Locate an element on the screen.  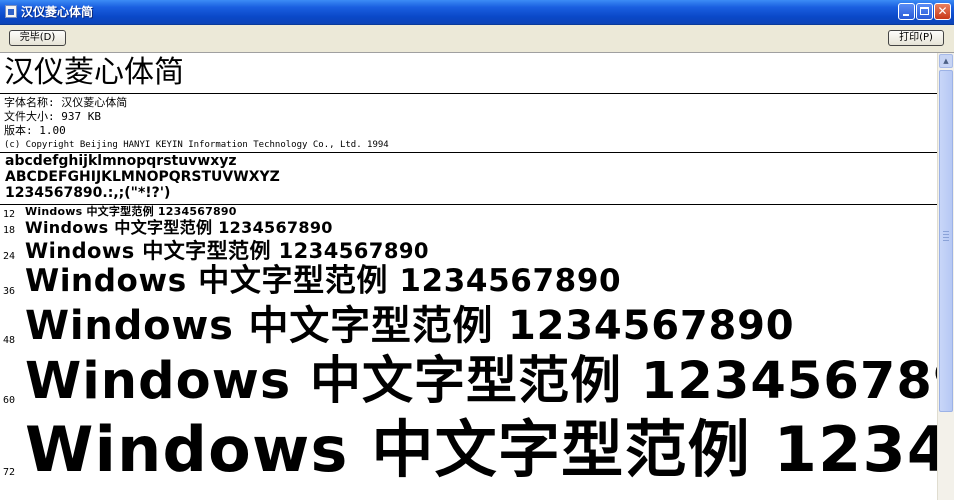
maximize-button is located at coordinates (924, 11).